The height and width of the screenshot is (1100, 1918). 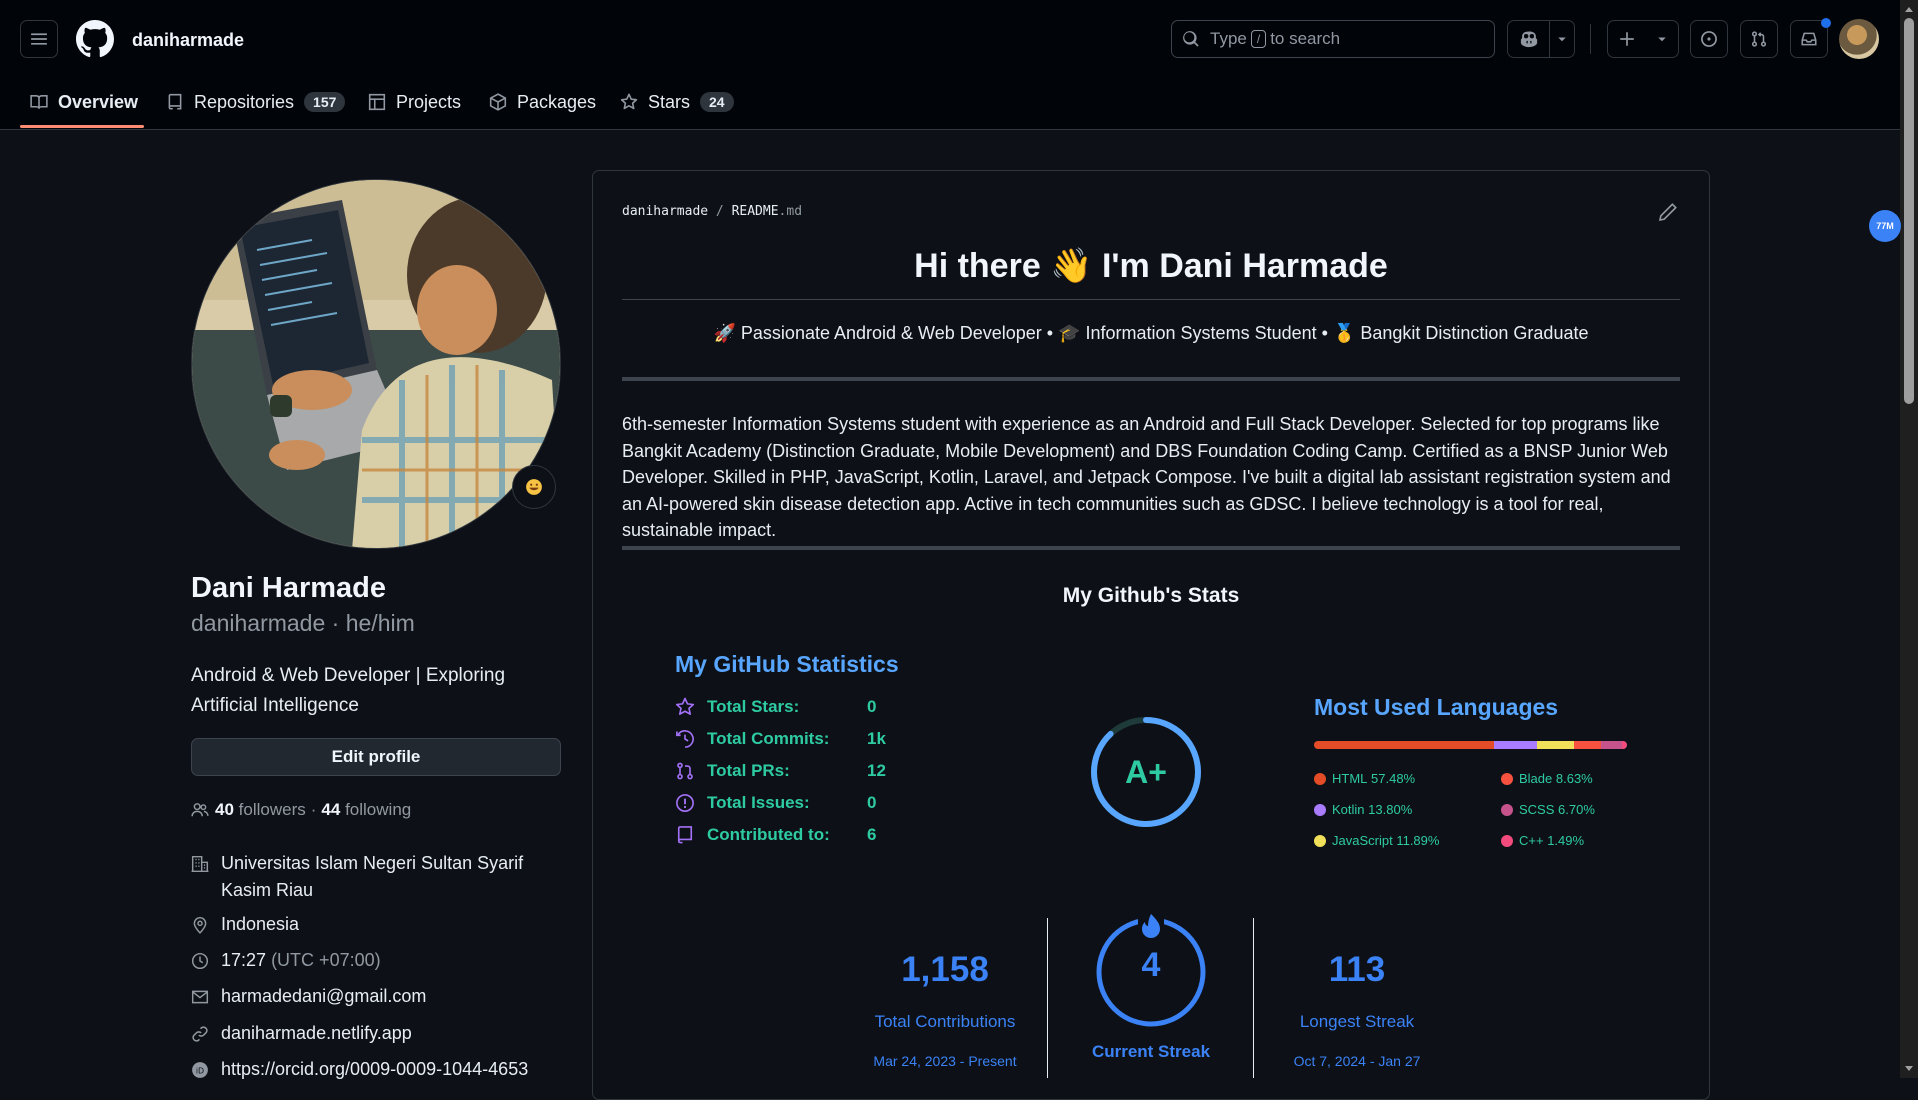 What do you see at coordinates (945, 1061) in the screenshot?
I see `total-contributions-range: Mar 24, 2023 - Present` at bounding box center [945, 1061].